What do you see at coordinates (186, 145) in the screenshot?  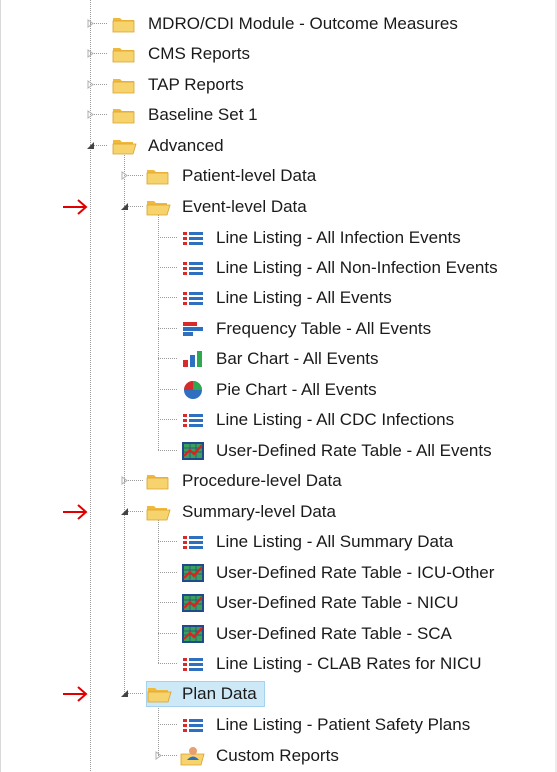 I see `tree-node-label: Advanced` at bounding box center [186, 145].